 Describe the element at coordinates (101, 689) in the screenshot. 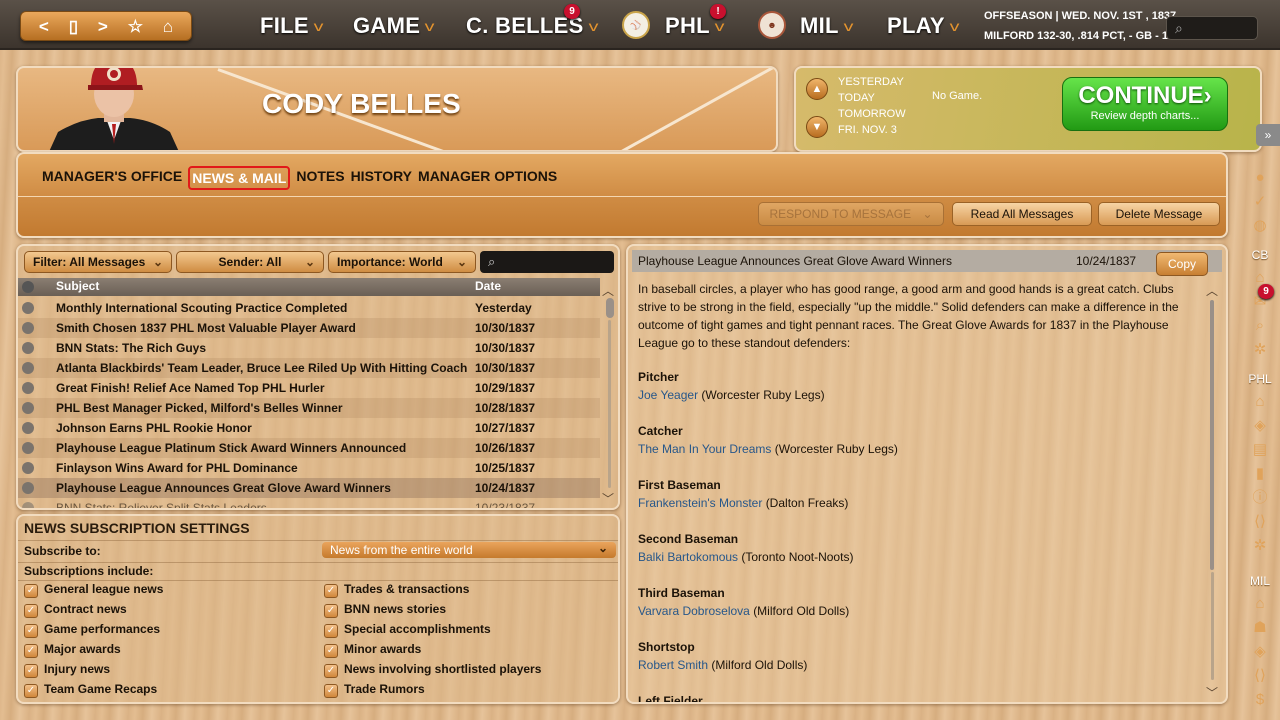

I see `checkbox-label: Team Game Recaps` at that location.